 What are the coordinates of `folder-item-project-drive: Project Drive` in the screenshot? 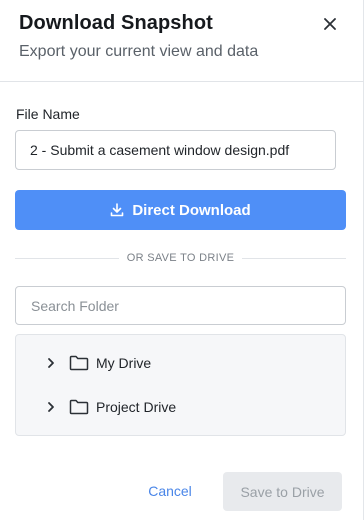 It's located at (180, 407).